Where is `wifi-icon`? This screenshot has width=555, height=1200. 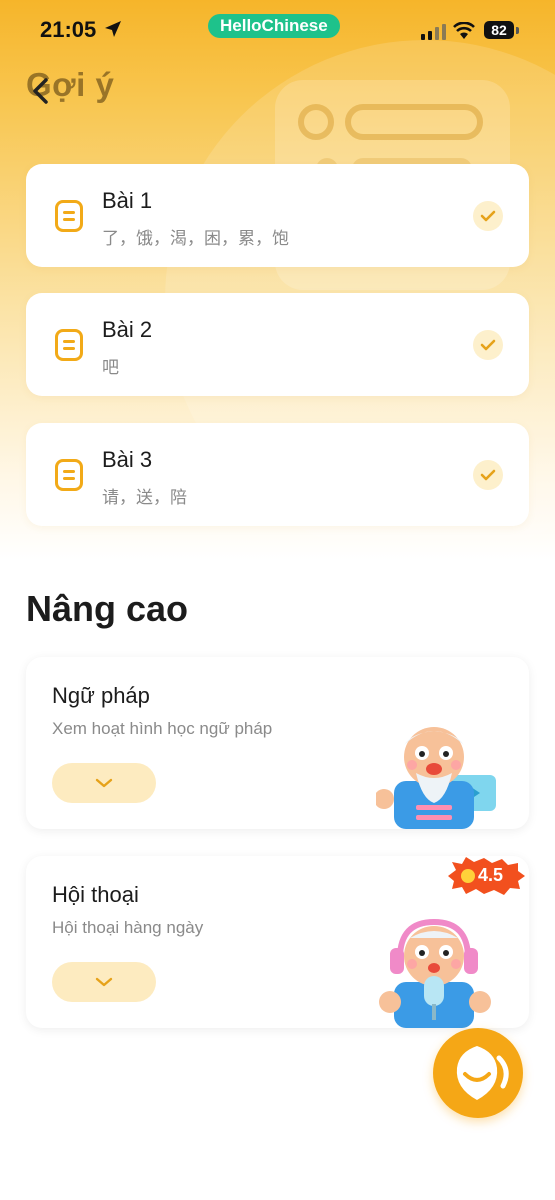
wifi-icon is located at coordinates (464, 30).